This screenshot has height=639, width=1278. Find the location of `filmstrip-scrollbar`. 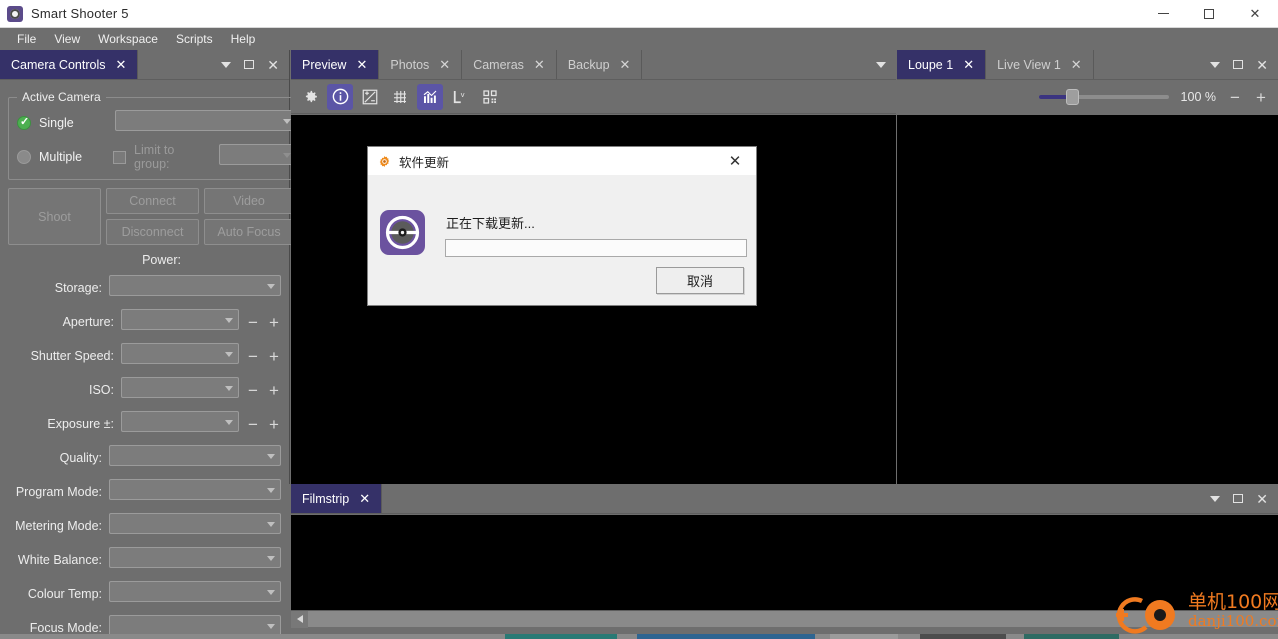

filmstrip-scrollbar is located at coordinates (784, 619).